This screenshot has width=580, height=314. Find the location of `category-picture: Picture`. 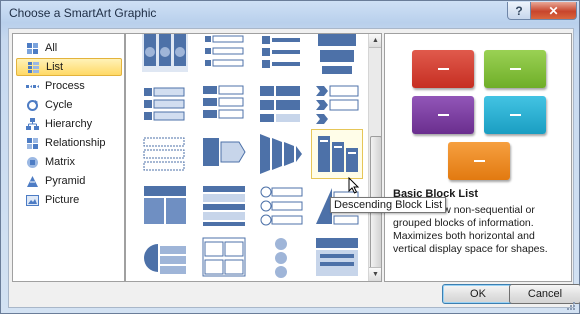

category-picture: Picture is located at coordinates (68, 200).